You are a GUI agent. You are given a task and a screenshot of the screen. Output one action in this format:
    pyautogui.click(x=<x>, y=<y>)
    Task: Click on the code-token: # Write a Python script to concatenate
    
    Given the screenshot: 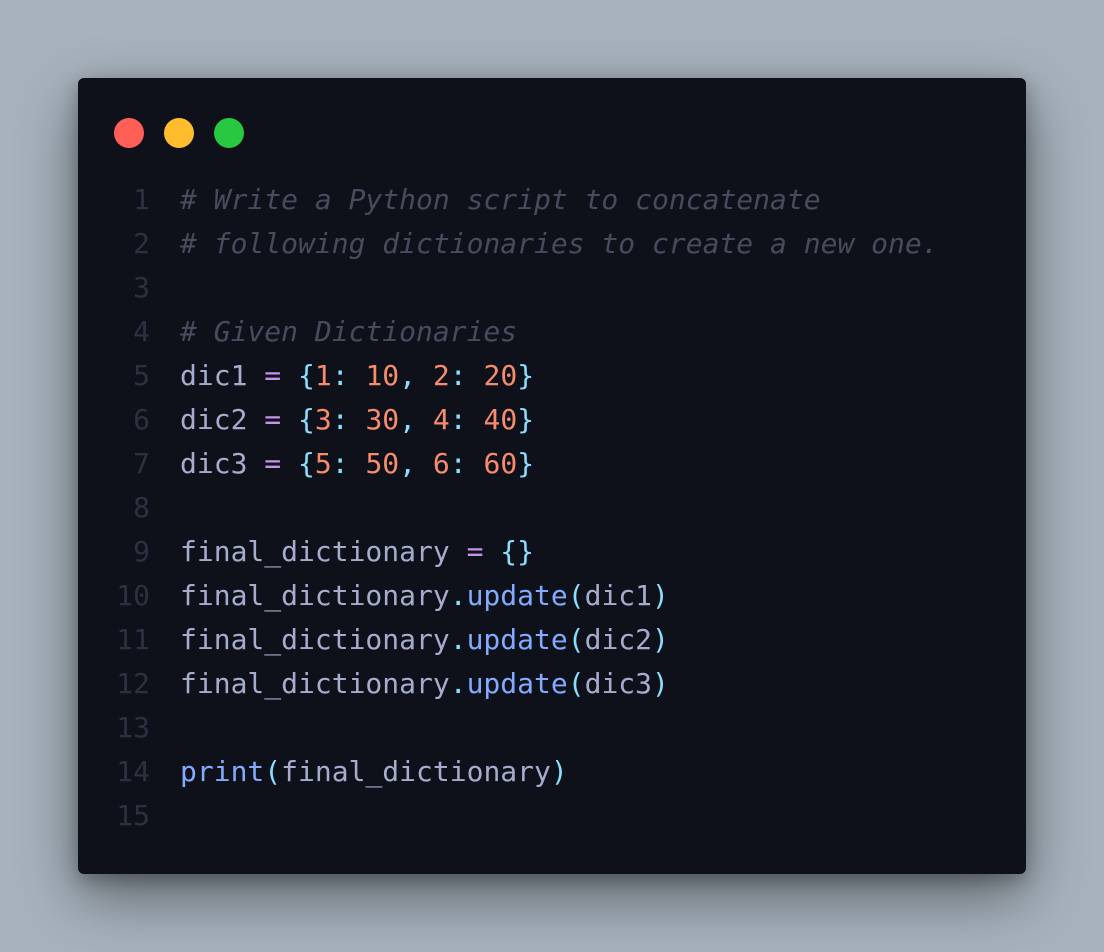 What is the action you would take?
    pyautogui.click(x=500, y=199)
    